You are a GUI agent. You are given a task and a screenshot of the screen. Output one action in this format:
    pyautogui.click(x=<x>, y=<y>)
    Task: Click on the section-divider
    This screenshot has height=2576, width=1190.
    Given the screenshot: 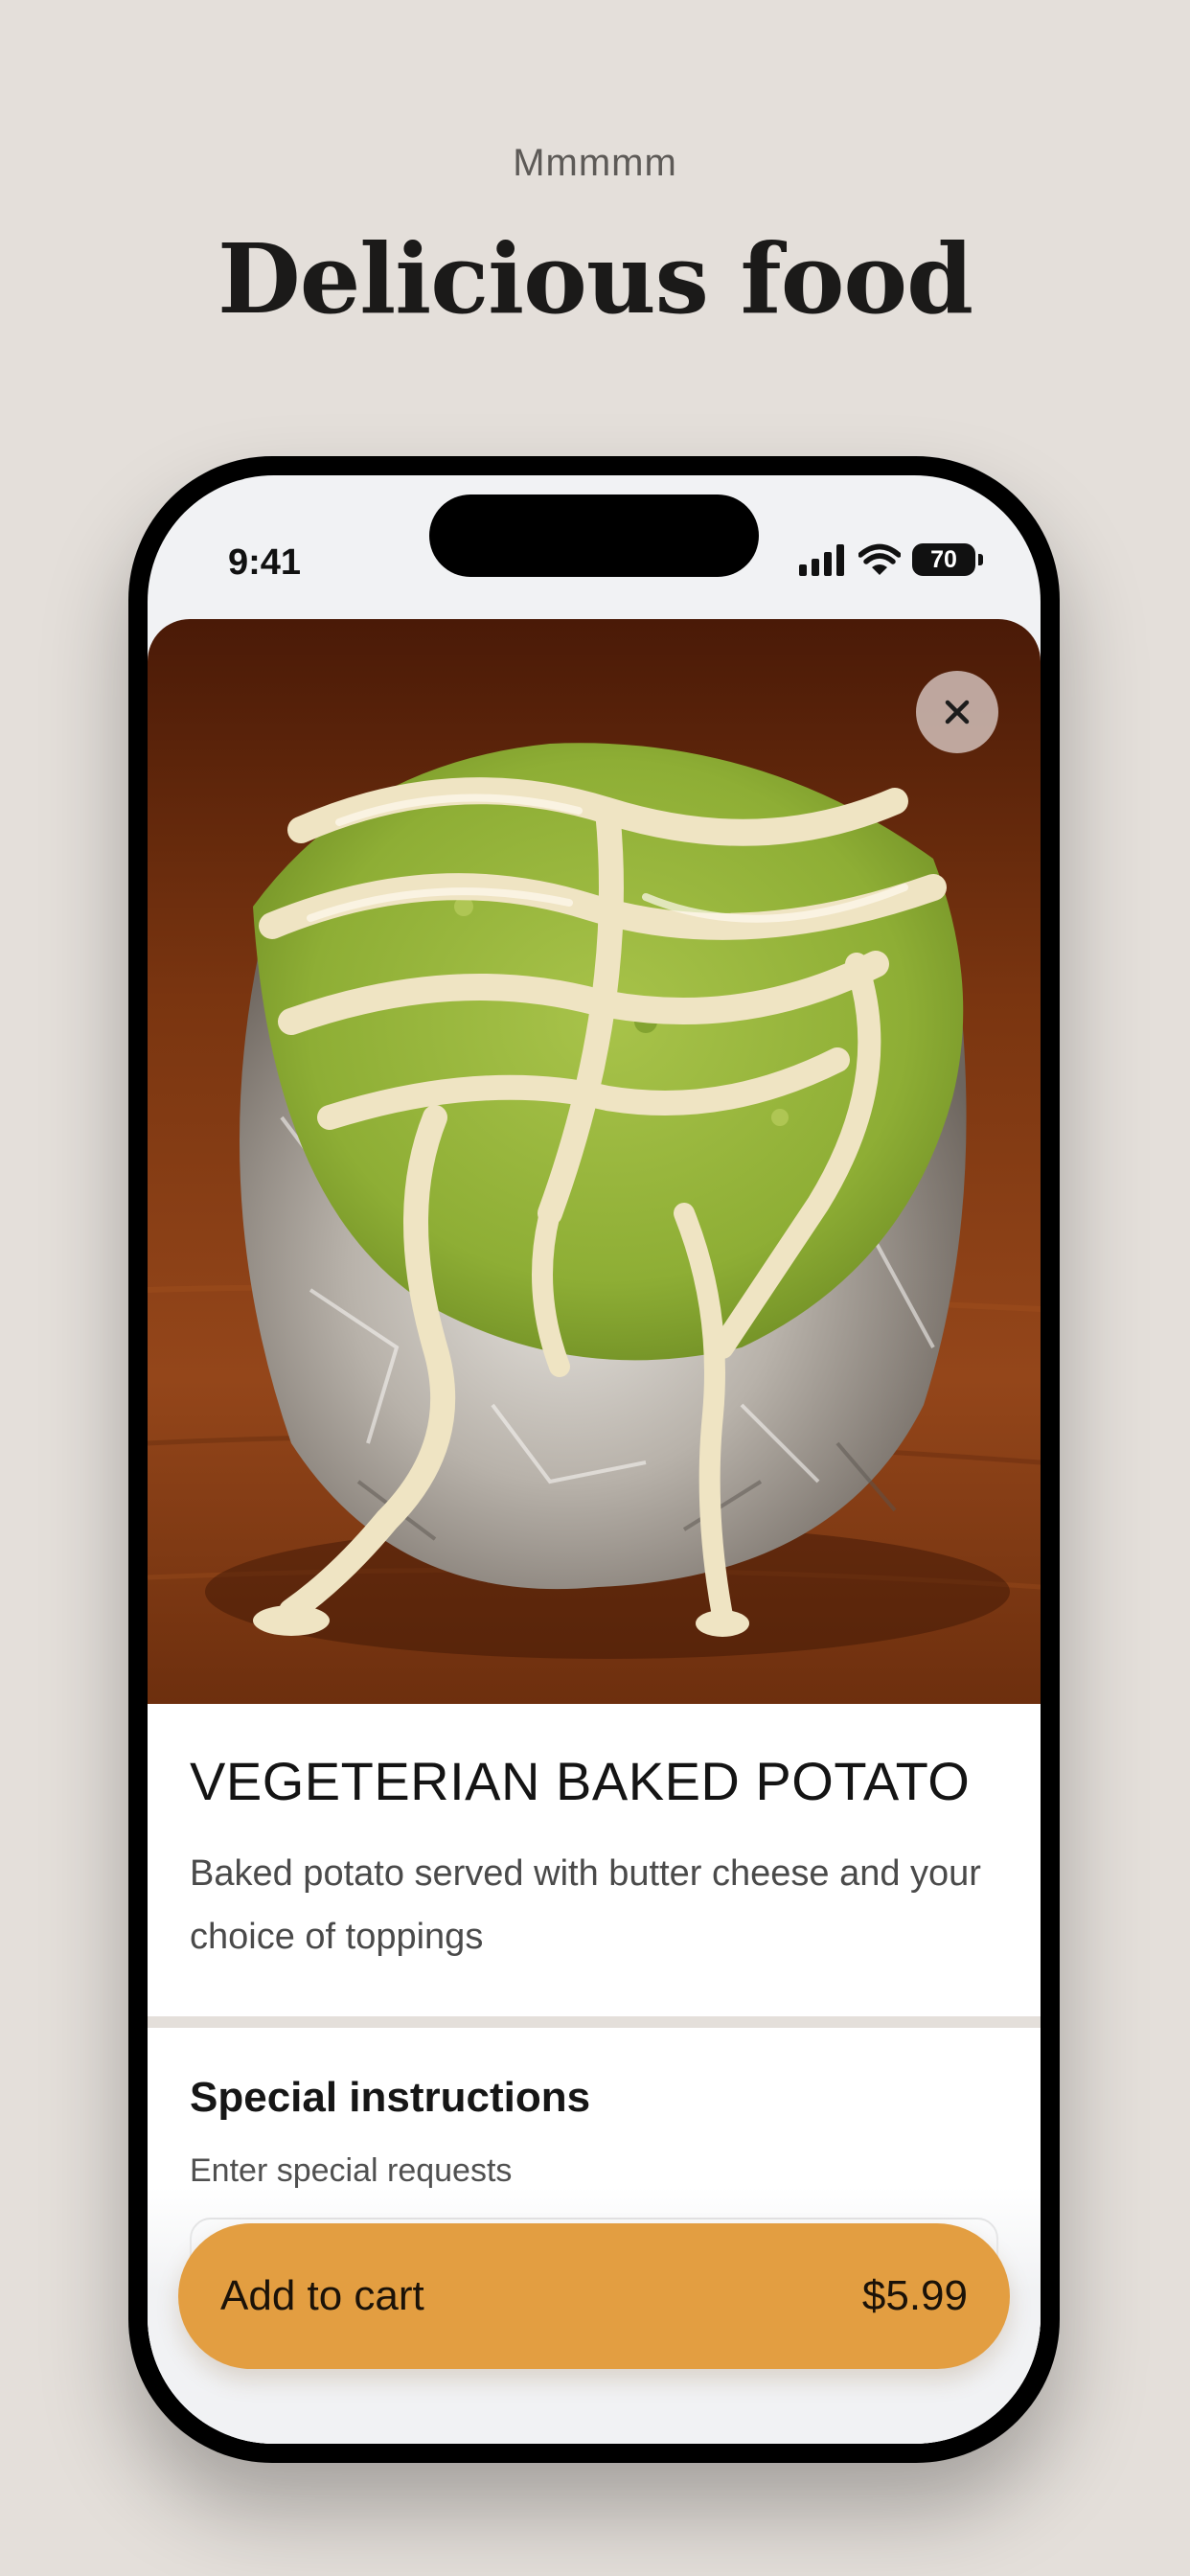 What is the action you would take?
    pyautogui.click(x=594, y=2022)
    